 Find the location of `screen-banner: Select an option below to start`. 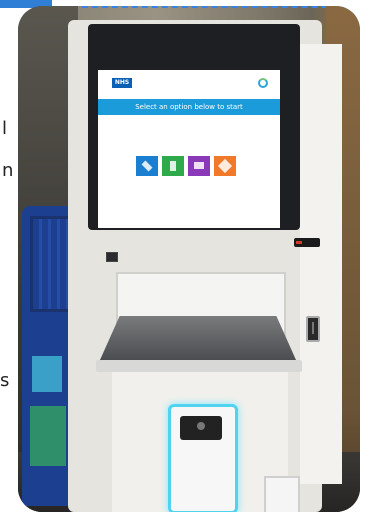

screen-banner: Select an option below to start is located at coordinates (189, 107).